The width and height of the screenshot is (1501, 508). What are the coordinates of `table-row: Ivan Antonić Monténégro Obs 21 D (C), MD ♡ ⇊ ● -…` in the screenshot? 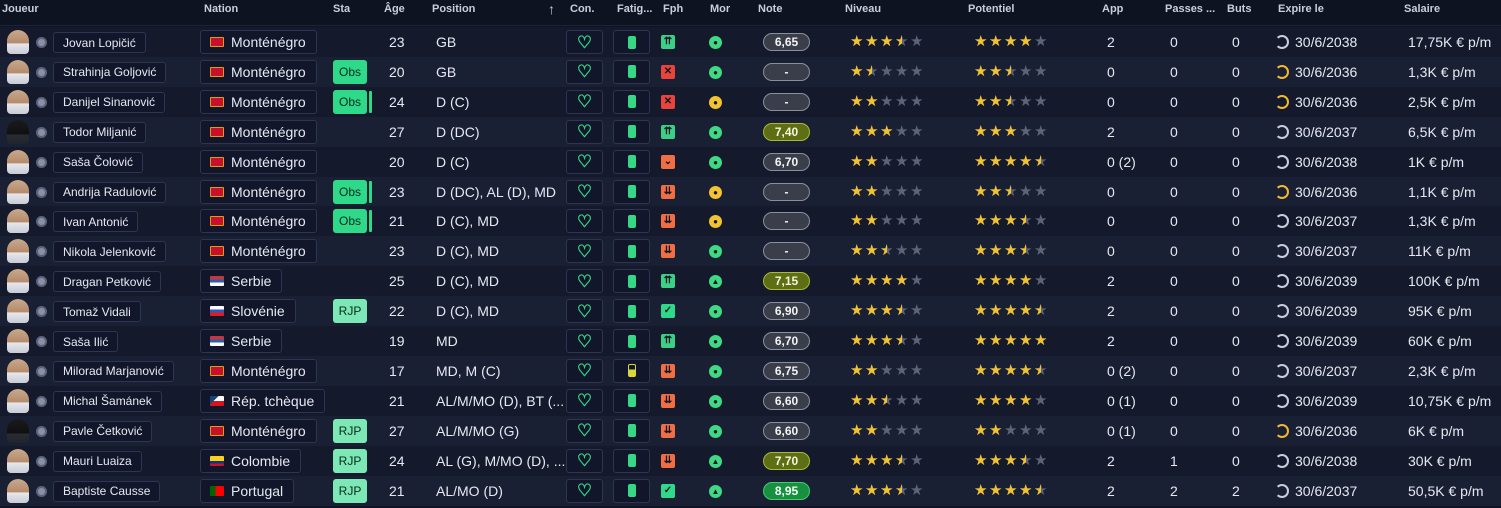 It's located at (750, 221).